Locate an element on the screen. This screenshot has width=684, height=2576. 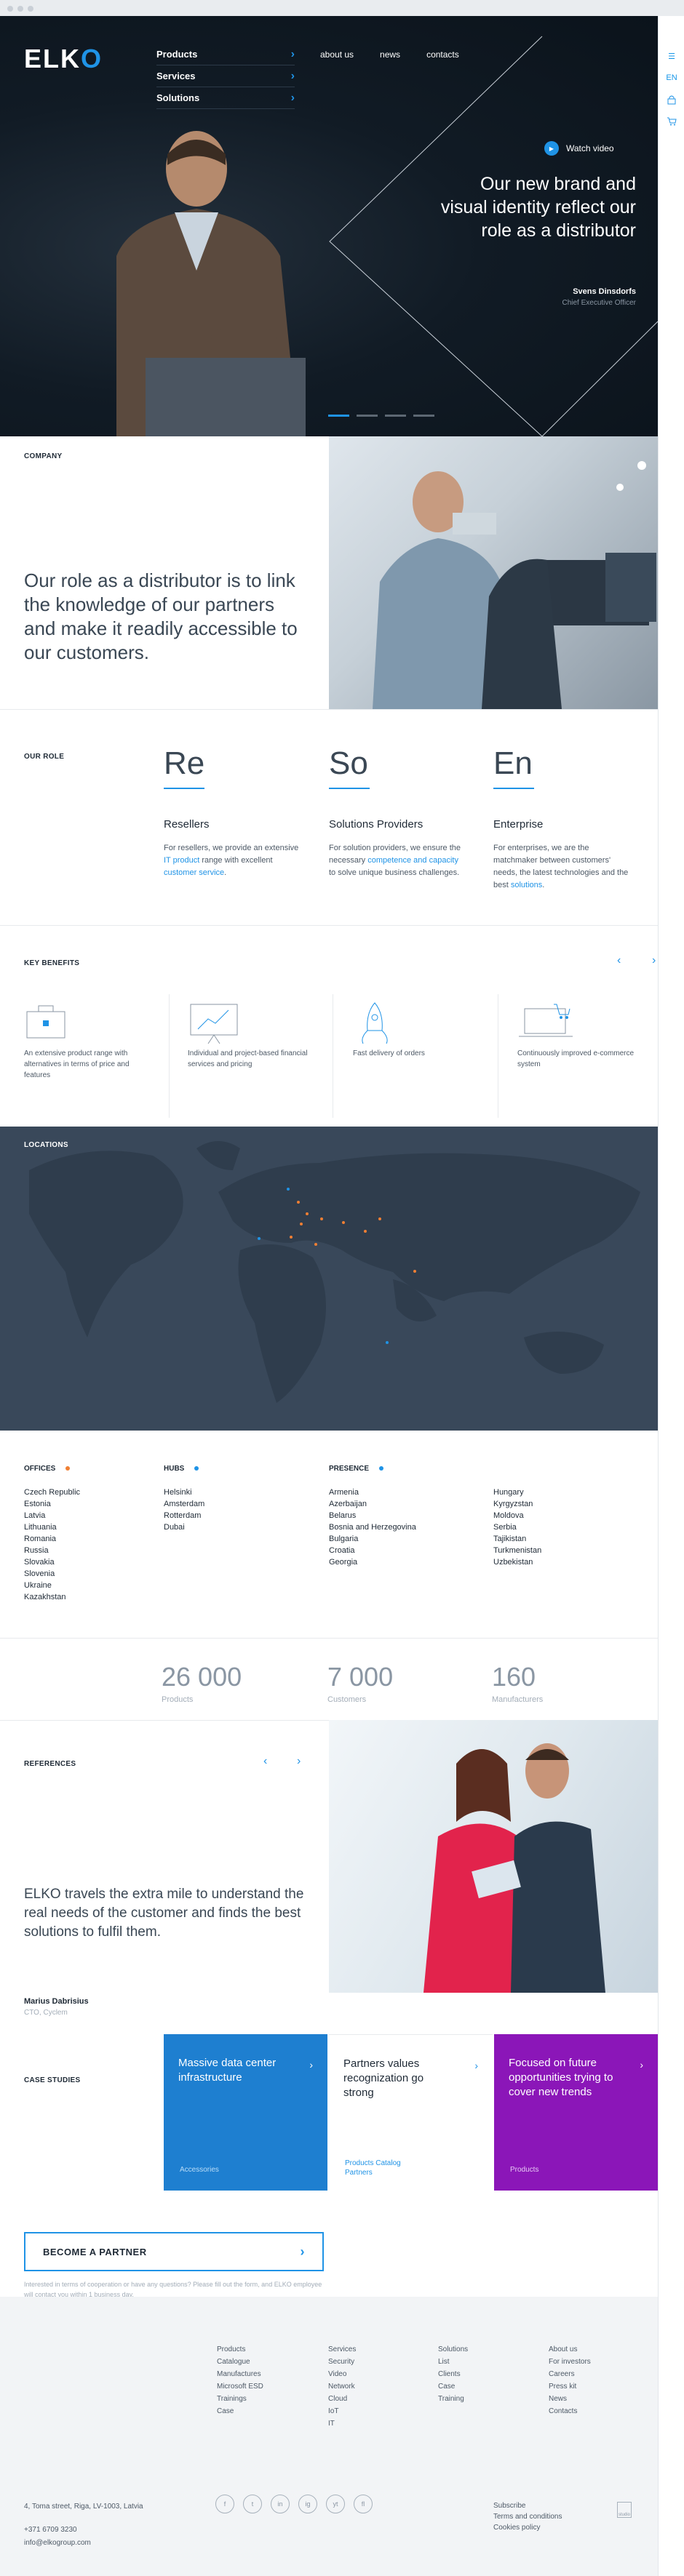
footer-link: Contacts is located at coordinates (570, 2411).